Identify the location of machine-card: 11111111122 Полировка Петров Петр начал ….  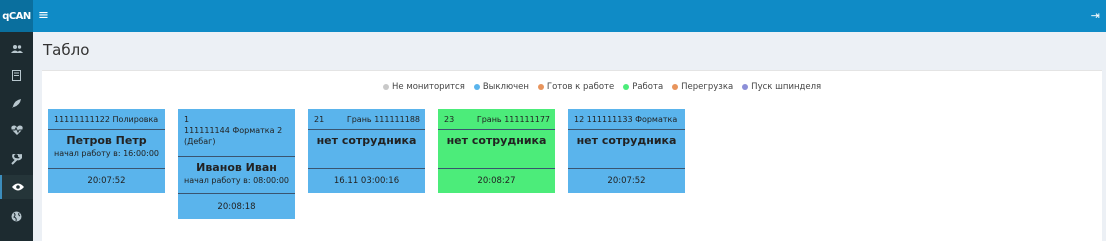
(106, 151).